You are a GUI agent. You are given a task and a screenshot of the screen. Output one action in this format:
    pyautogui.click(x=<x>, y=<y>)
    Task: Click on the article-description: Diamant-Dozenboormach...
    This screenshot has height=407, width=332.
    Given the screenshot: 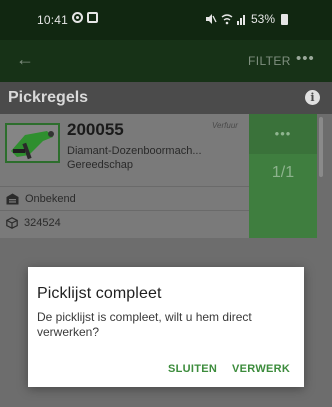 What is the action you would take?
    pyautogui.click(x=134, y=151)
    